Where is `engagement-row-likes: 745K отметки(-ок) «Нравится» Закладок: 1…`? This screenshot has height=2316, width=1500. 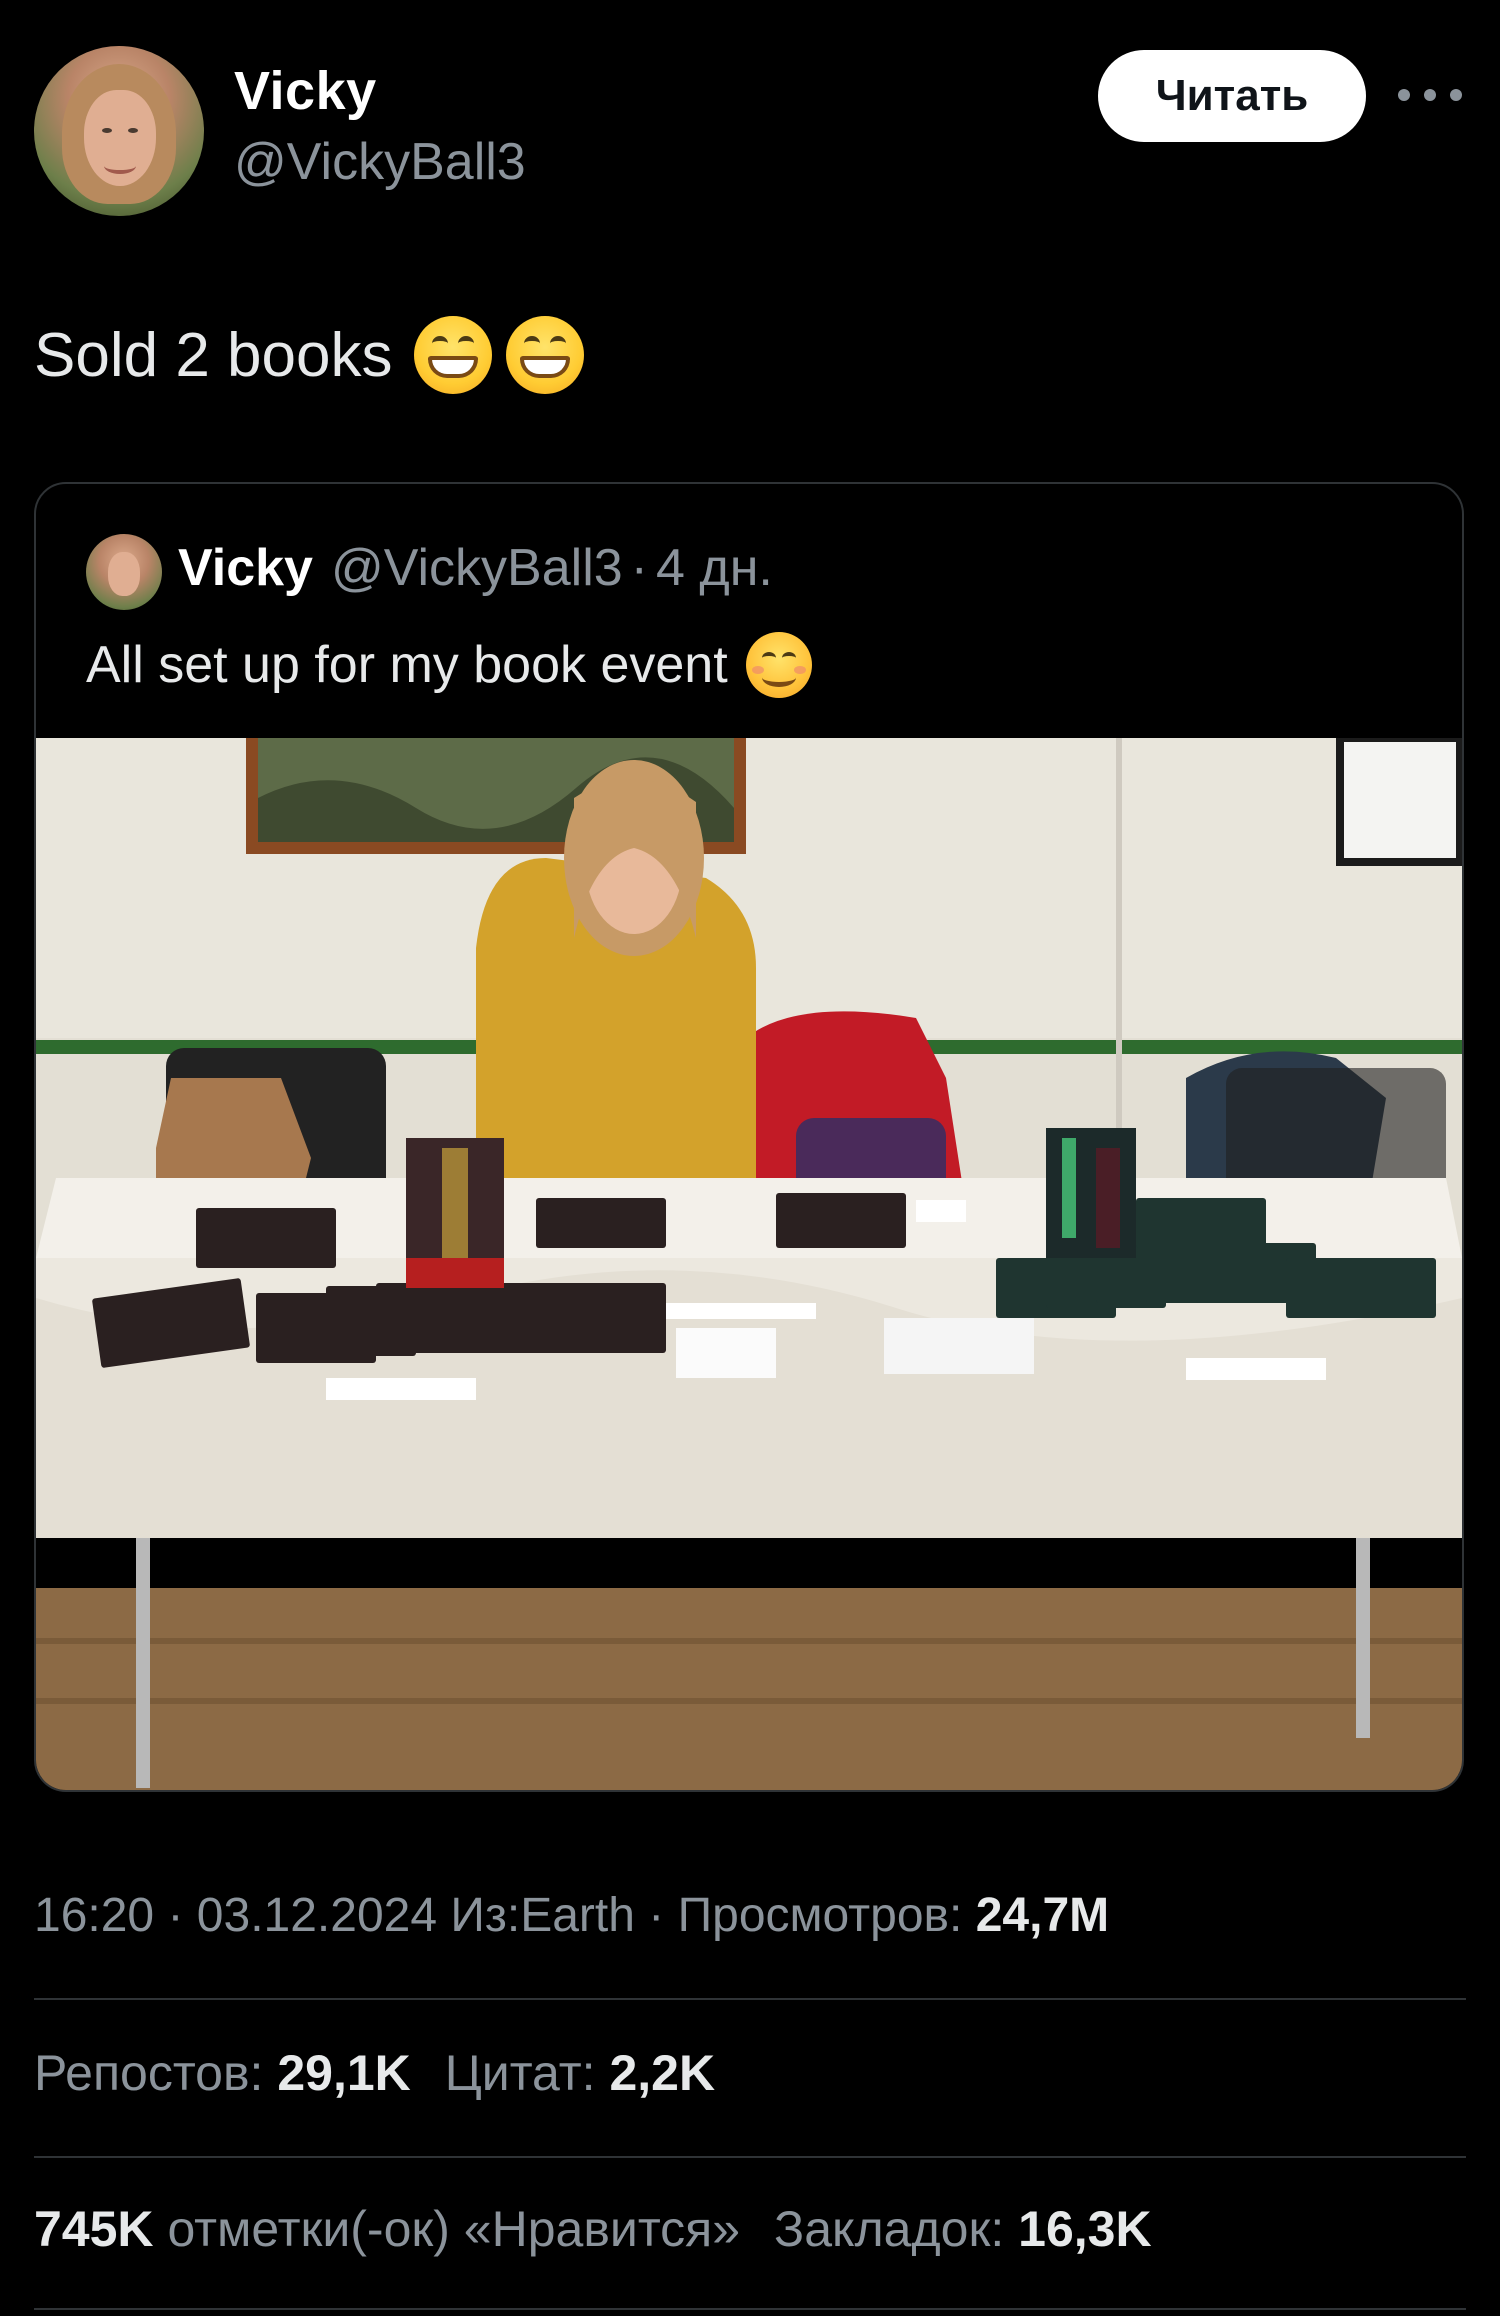
engagement-row-likes: 745K отметки(-ок) «Нравится» Закладок: 1… is located at coordinates (610, 2229).